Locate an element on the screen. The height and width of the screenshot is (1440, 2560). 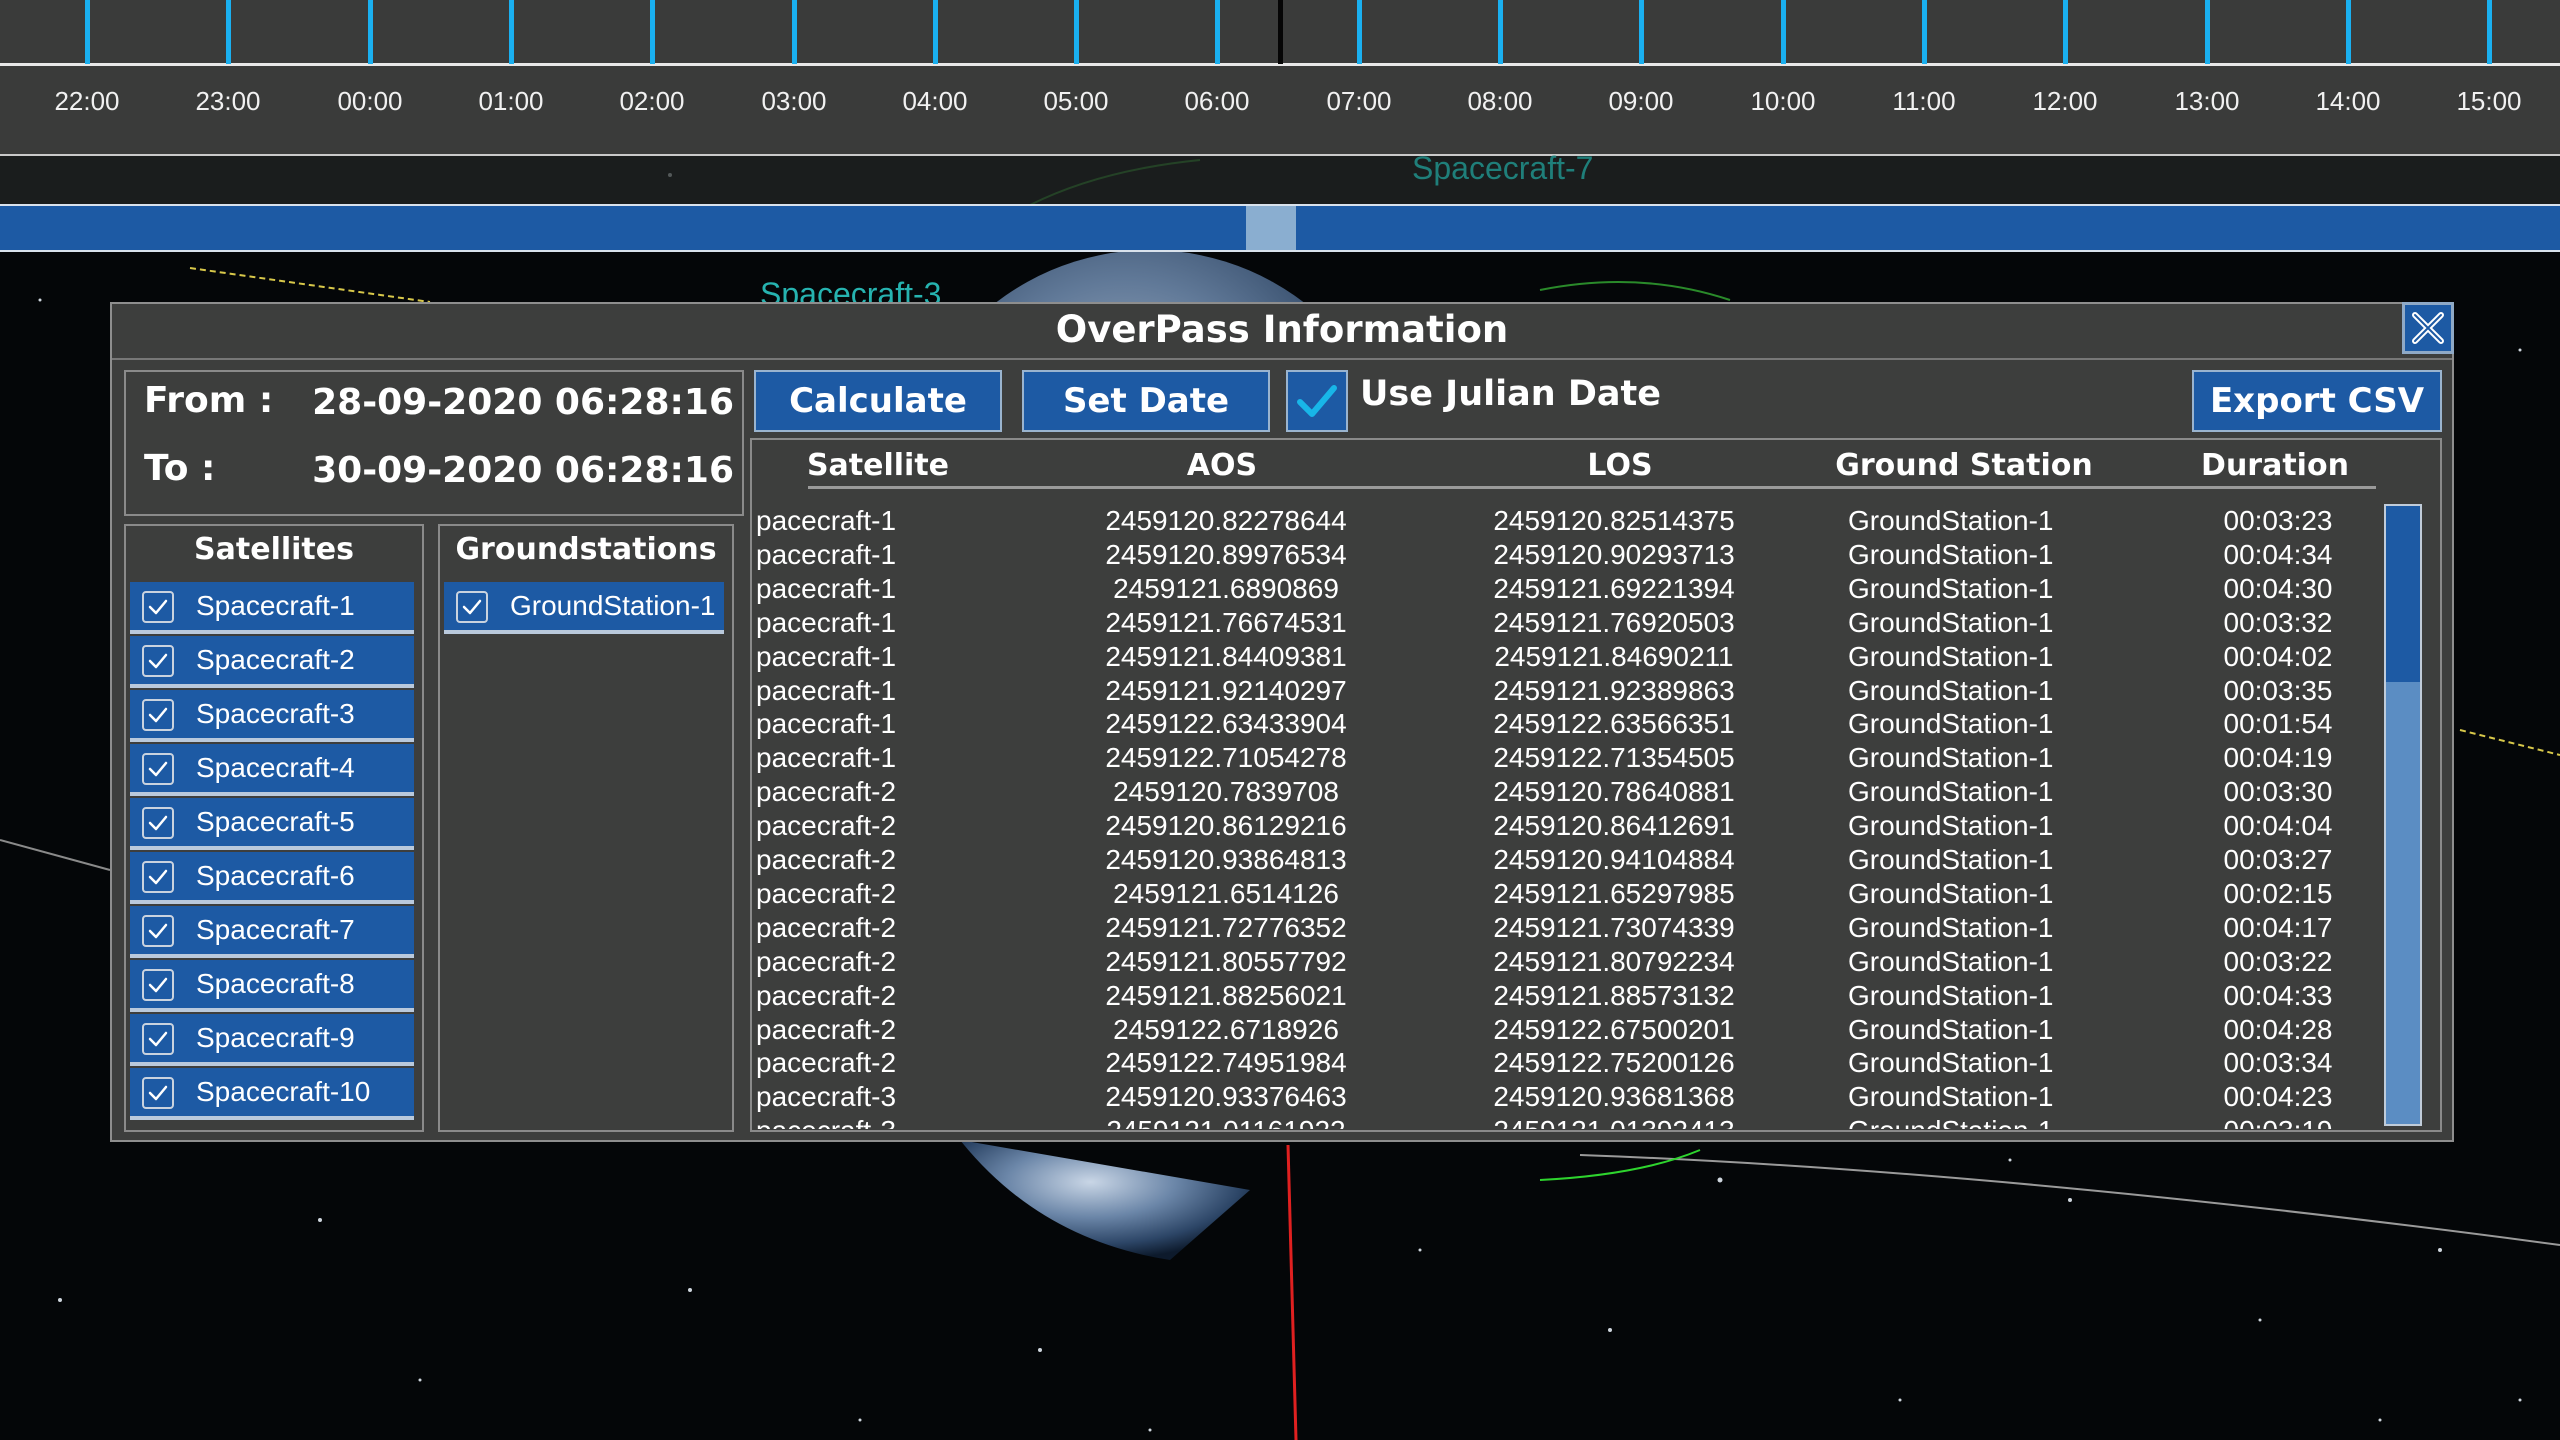
table-cell: 2459122.74951984 is located at coordinates (1226, 1062).